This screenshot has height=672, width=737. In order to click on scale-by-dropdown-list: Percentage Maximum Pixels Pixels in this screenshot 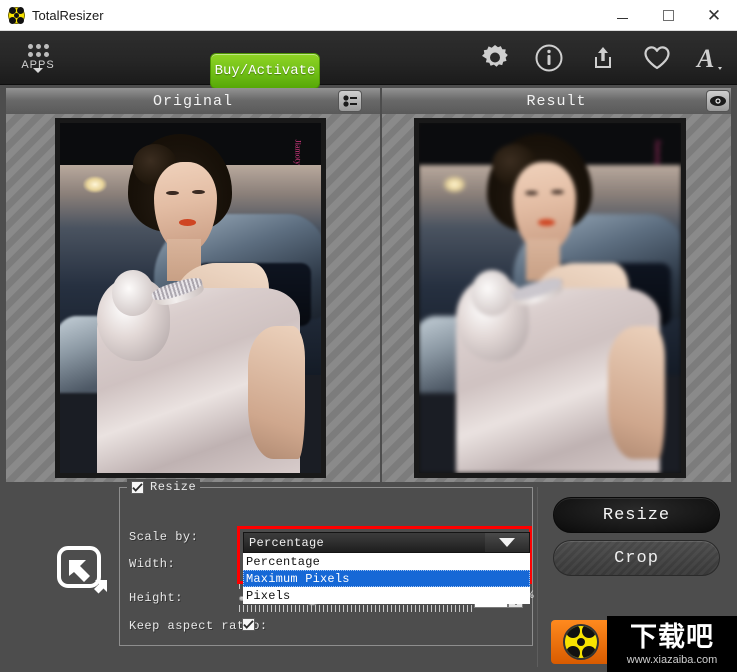, I will do `click(386, 578)`.